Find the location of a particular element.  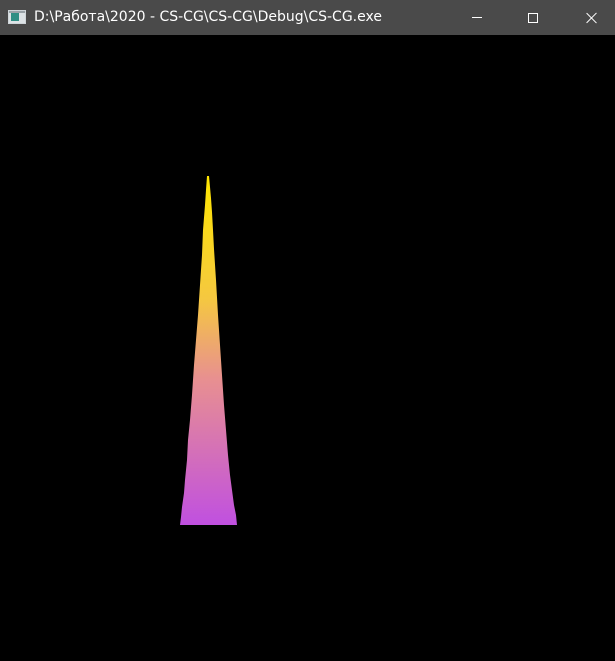

gradient-cone is located at coordinates (208, 350).